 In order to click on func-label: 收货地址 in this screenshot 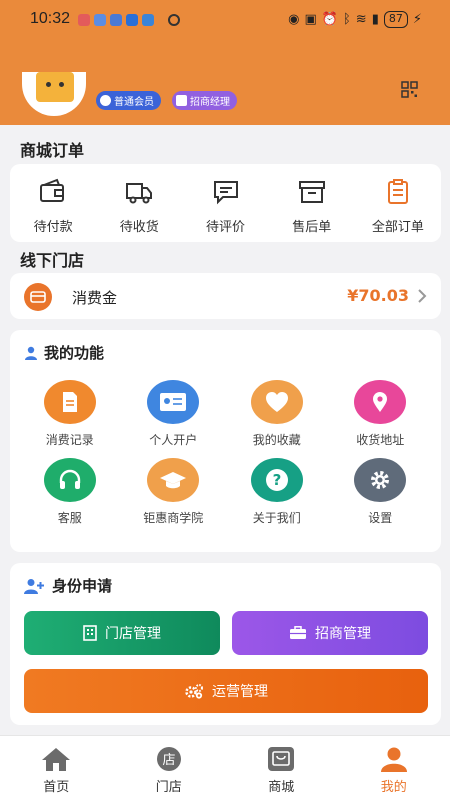, I will do `click(380, 440)`.